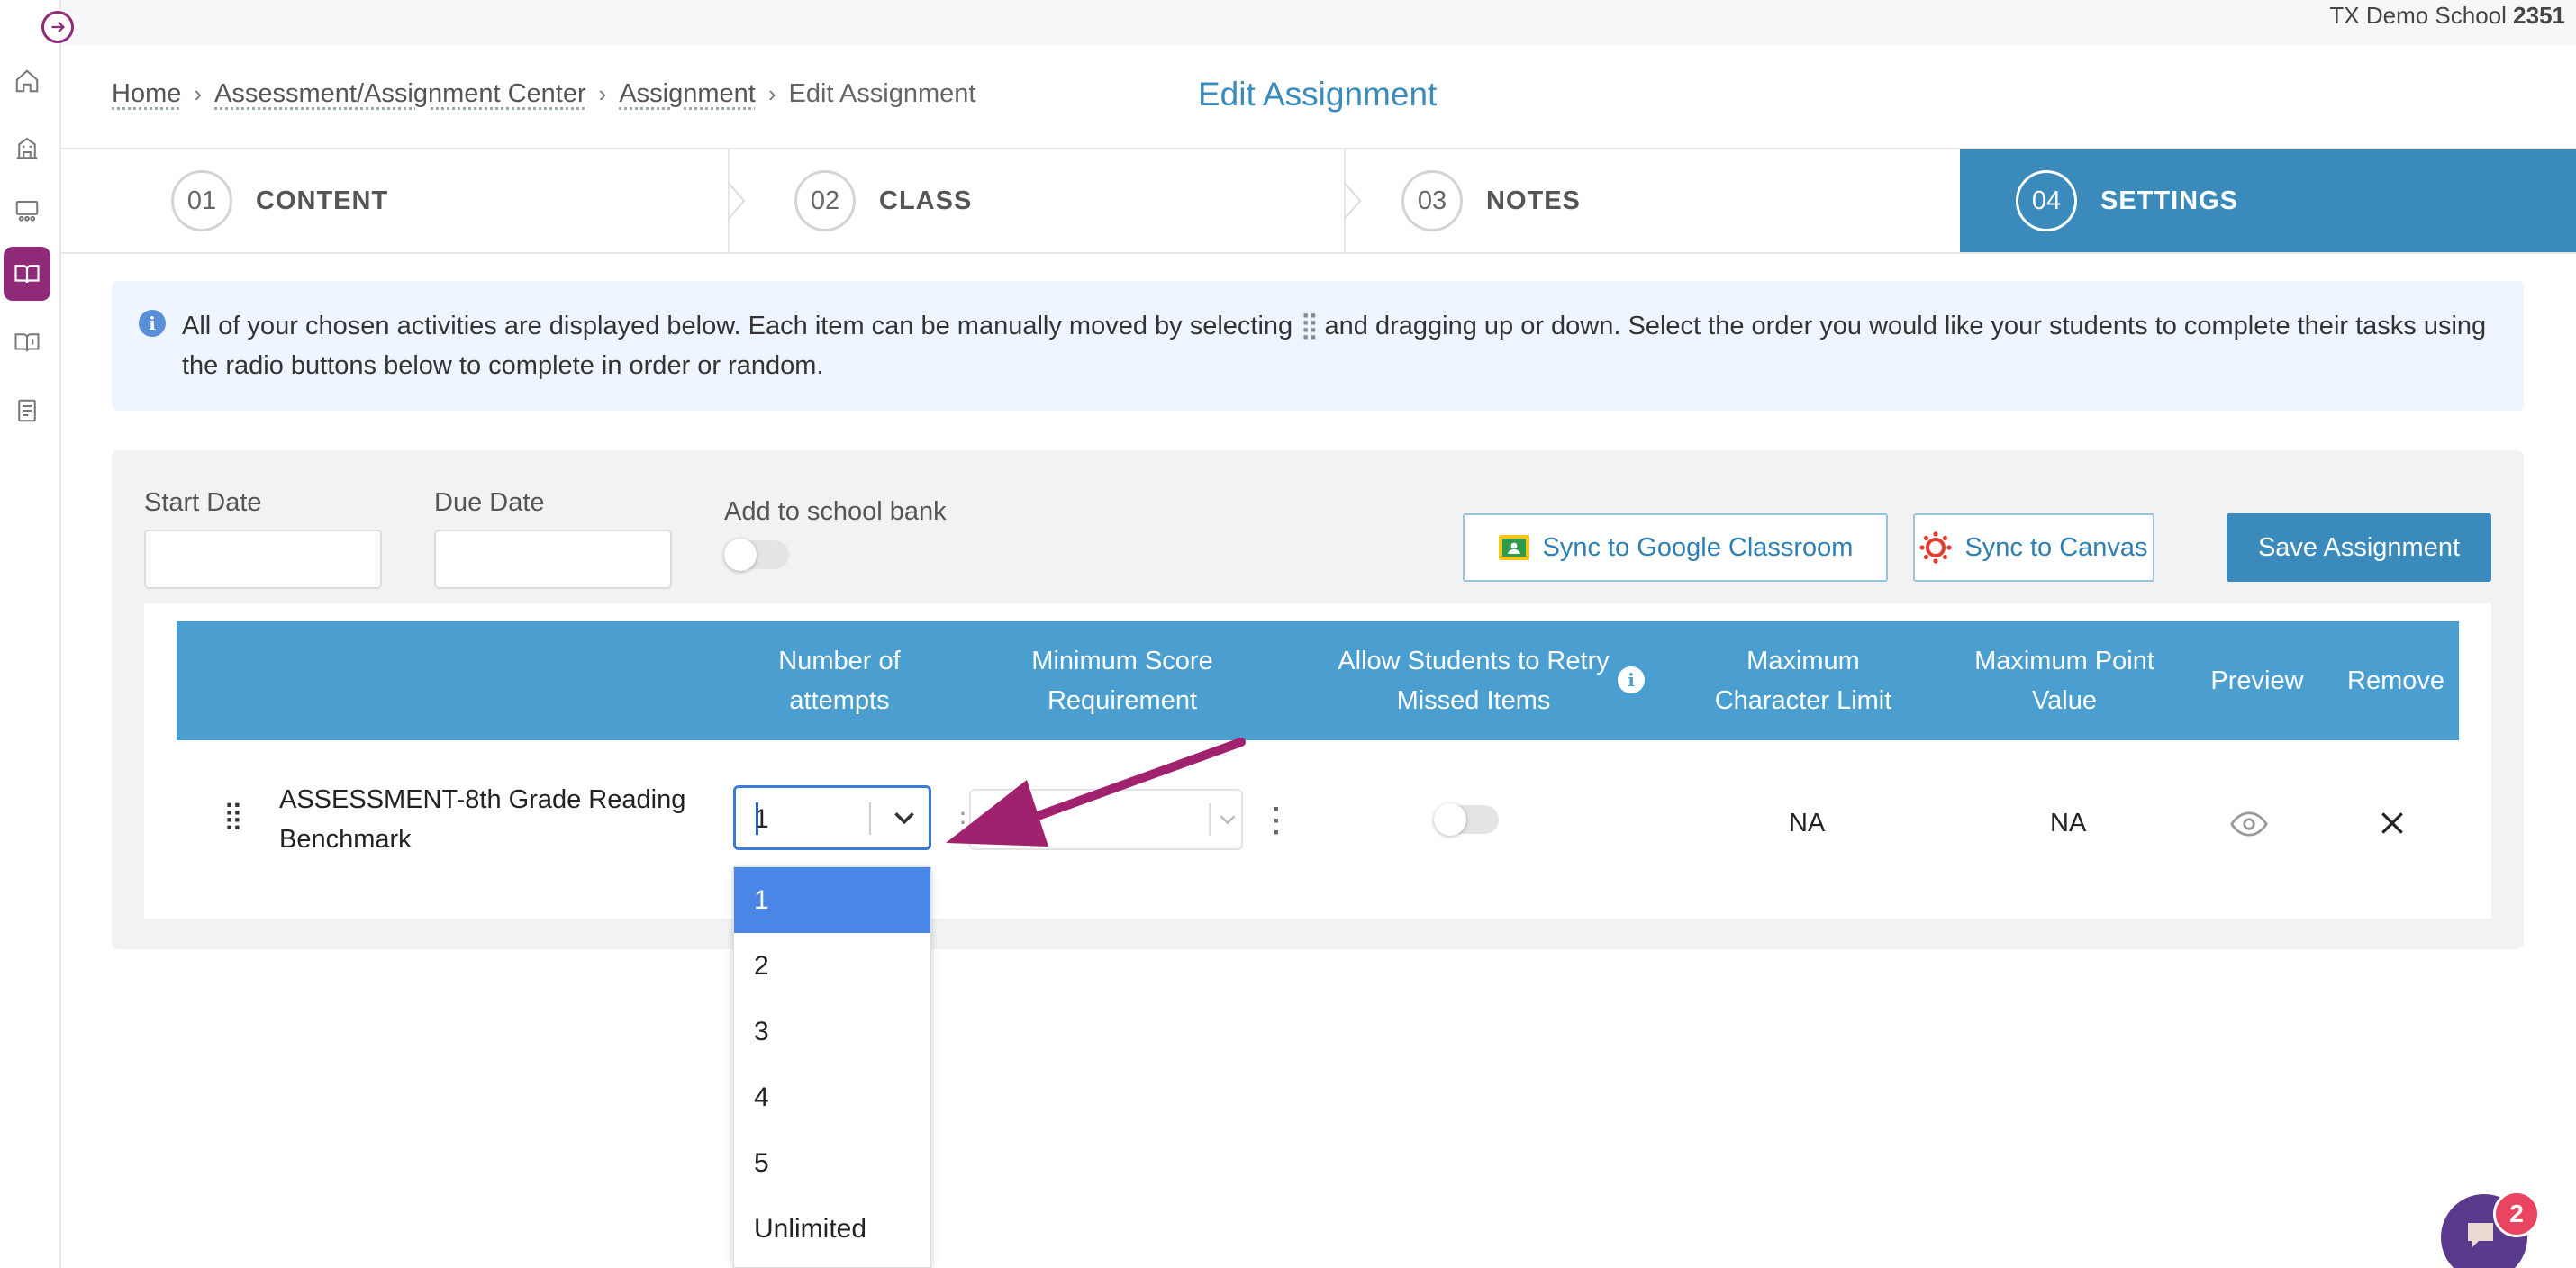  Describe the element at coordinates (1276, 820) in the screenshot. I see `kebab-icon: ⋮` at that location.